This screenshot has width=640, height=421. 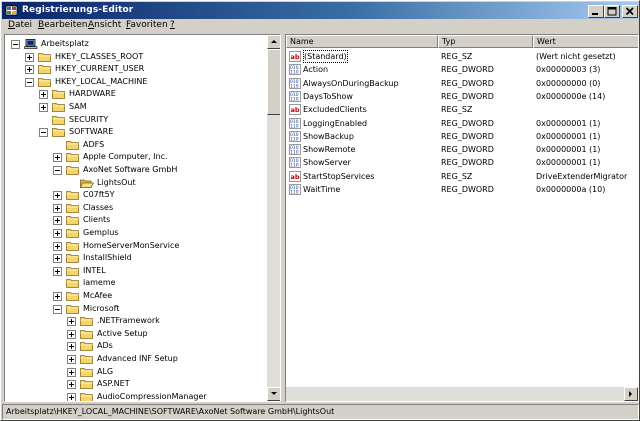 What do you see at coordinates (273, 394) in the screenshot?
I see `tree-scroll-down-button` at bounding box center [273, 394].